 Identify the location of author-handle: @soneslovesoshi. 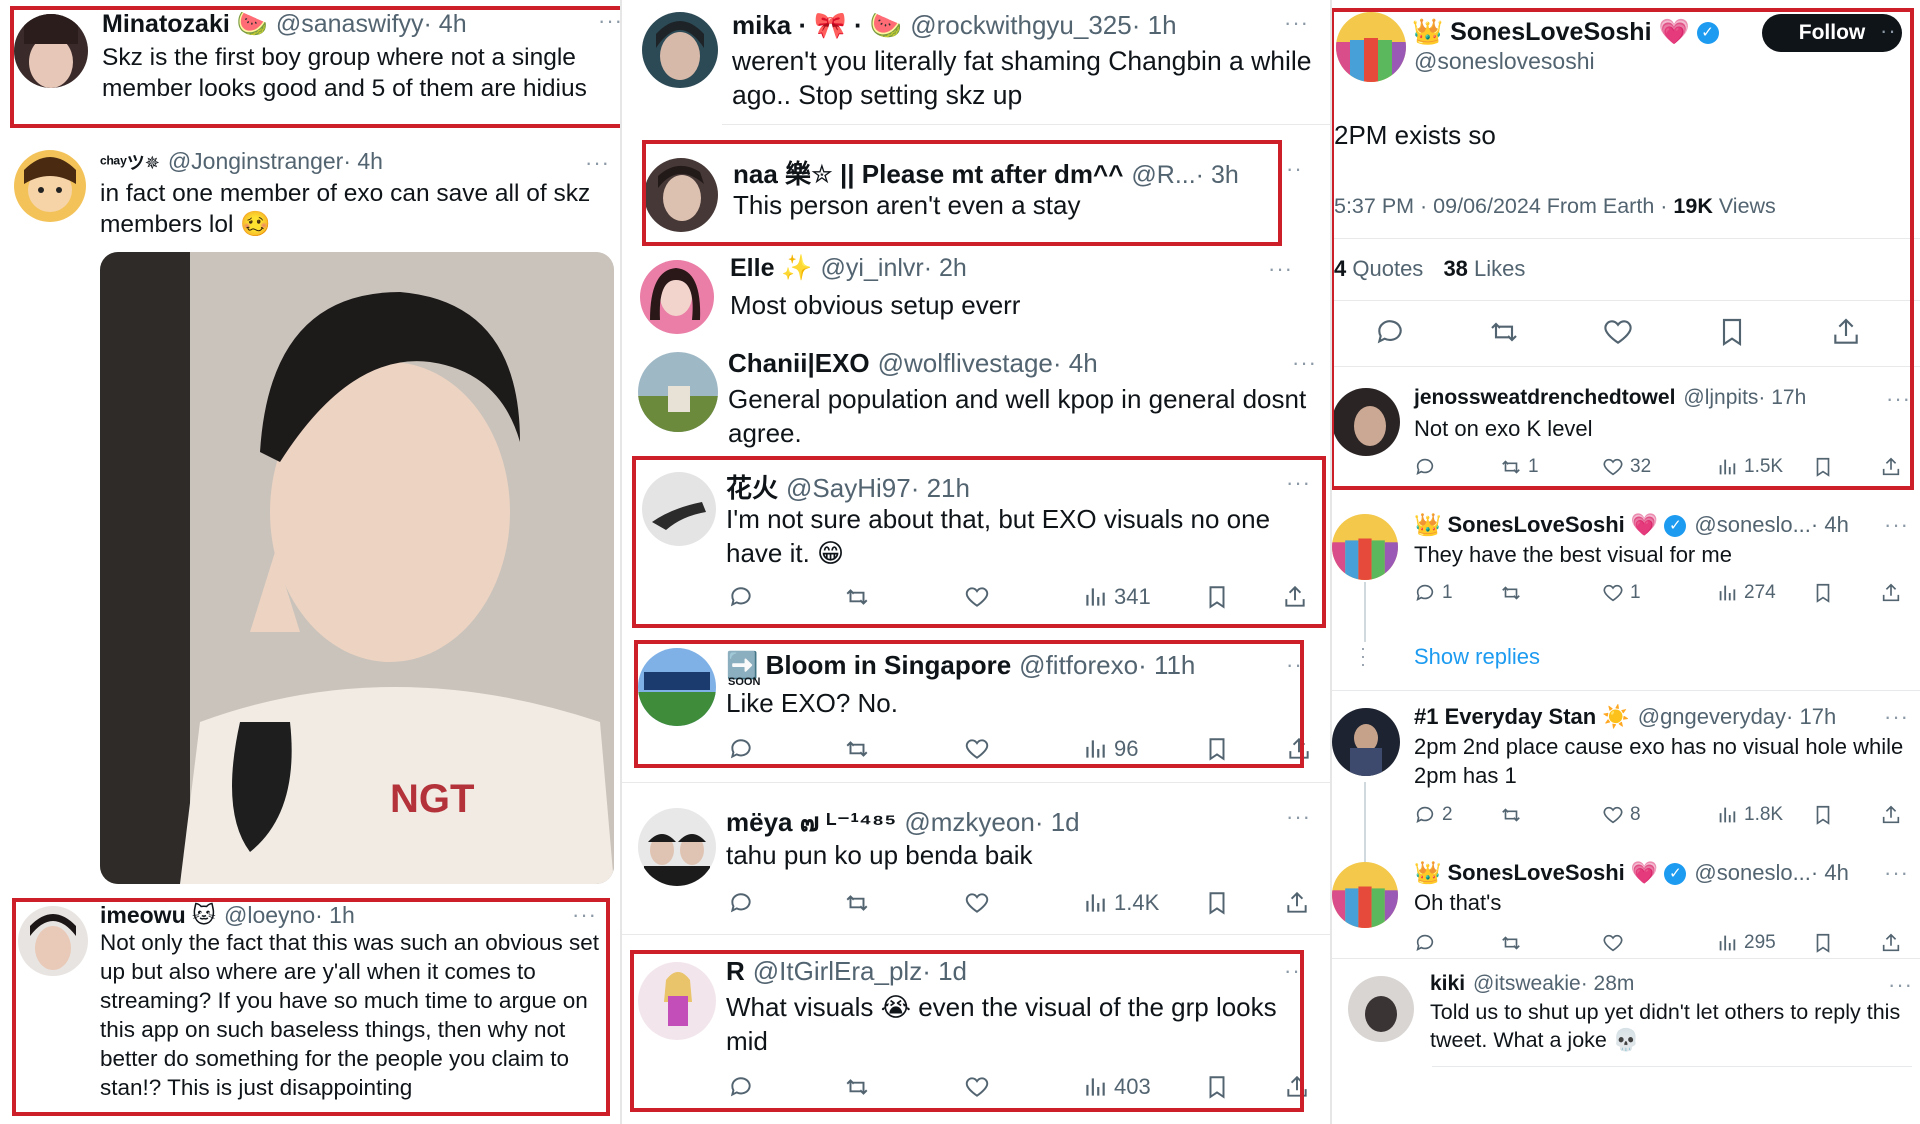
(1504, 61).